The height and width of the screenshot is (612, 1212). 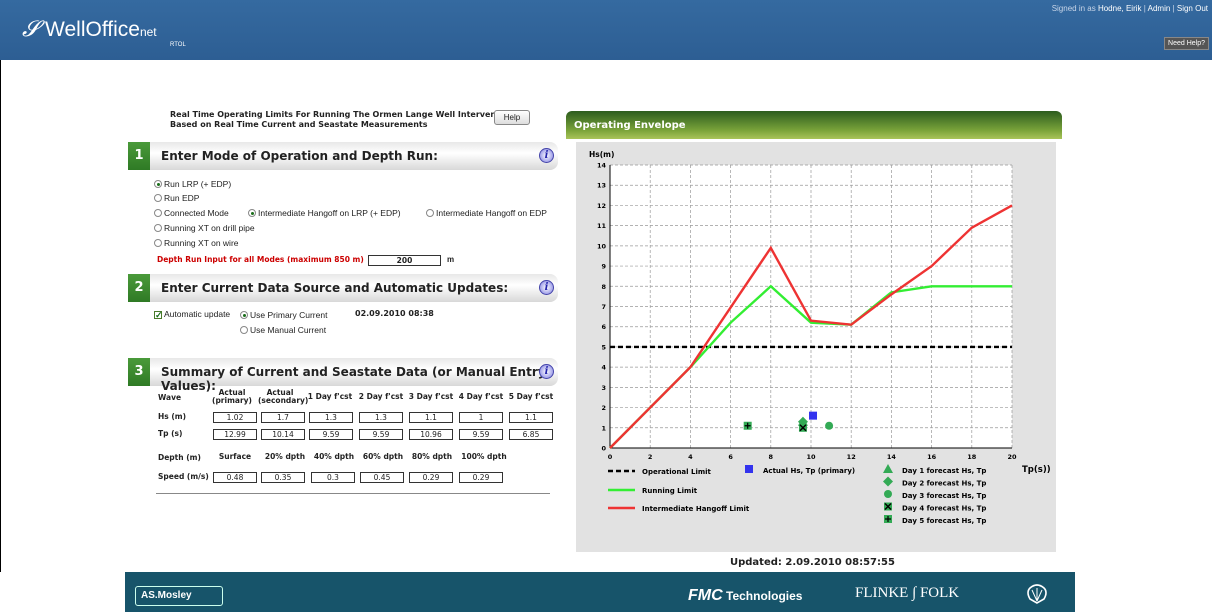 I want to click on x-tick-label: 14, so click(x=892, y=457).